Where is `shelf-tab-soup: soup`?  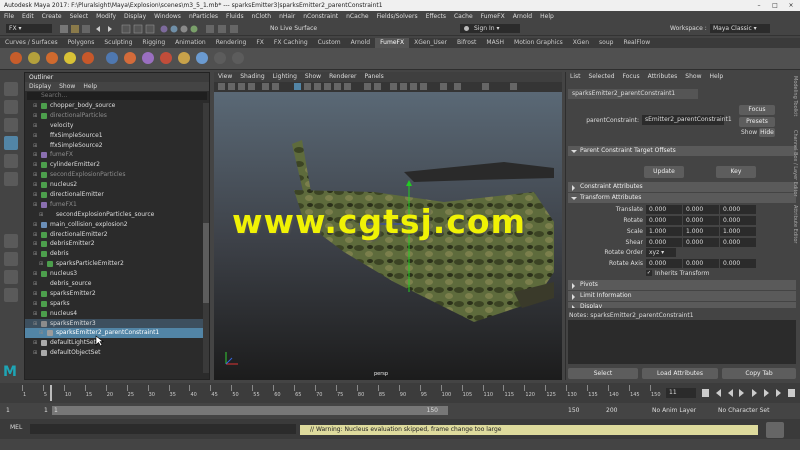
shelf-tab-soup: soup is located at coordinates (606, 43).